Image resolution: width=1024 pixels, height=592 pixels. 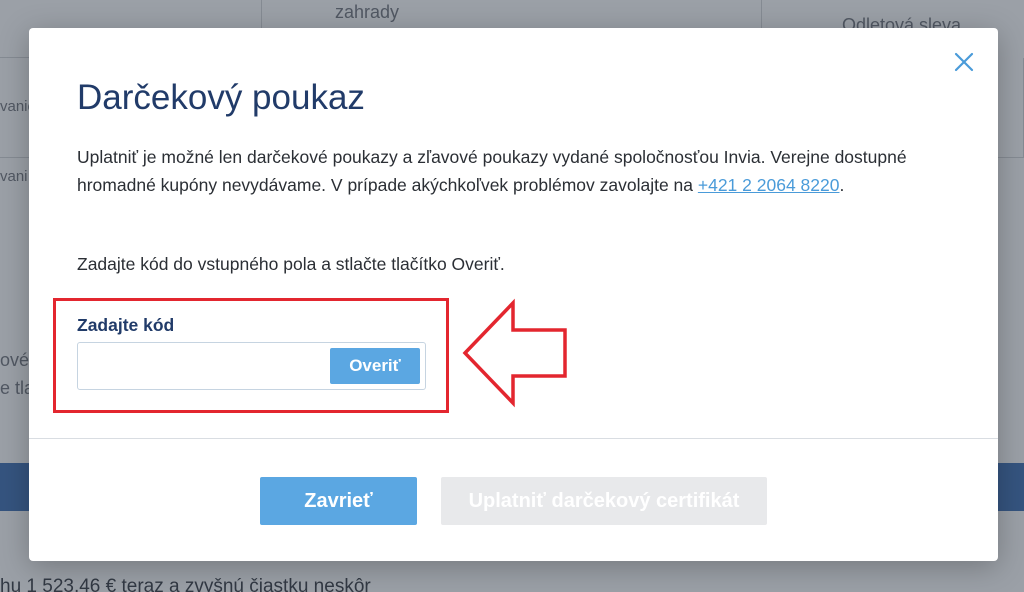 What do you see at coordinates (203, 366) in the screenshot?
I see `code-input` at bounding box center [203, 366].